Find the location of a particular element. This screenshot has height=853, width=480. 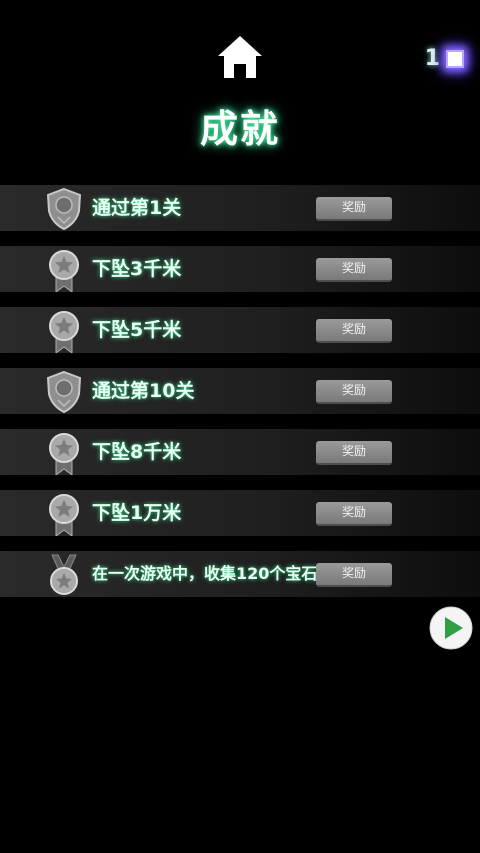

gem-count: 1 is located at coordinates (432, 58).